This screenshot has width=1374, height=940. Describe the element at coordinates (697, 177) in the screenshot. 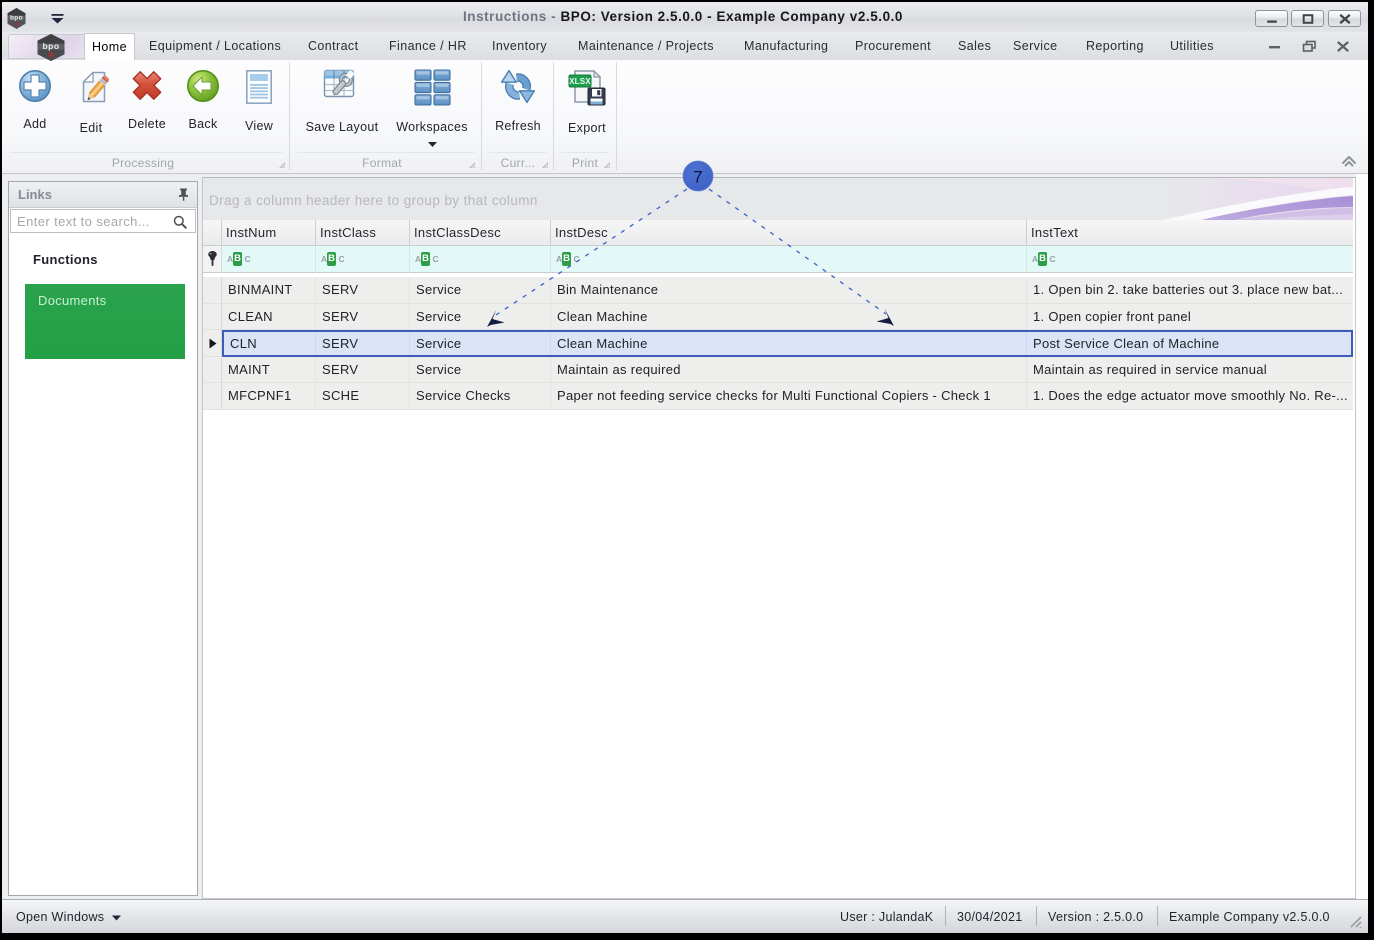

I see `svg-text: 7` at that location.